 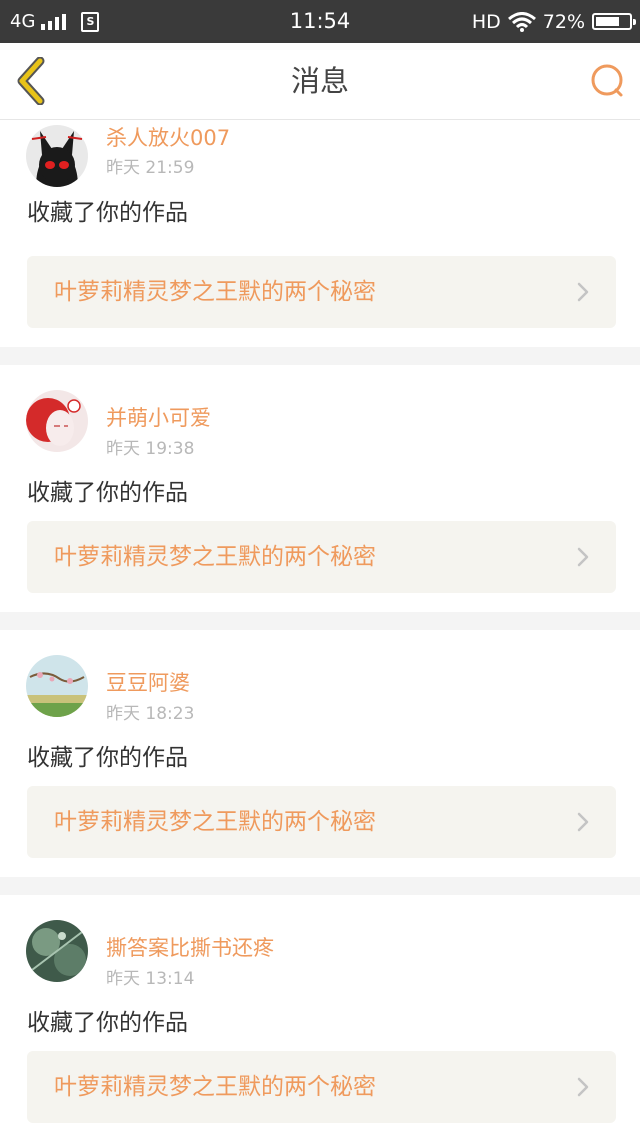 What do you see at coordinates (190, 947) in the screenshot?
I see `username: 撕答案比撕书还疼` at bounding box center [190, 947].